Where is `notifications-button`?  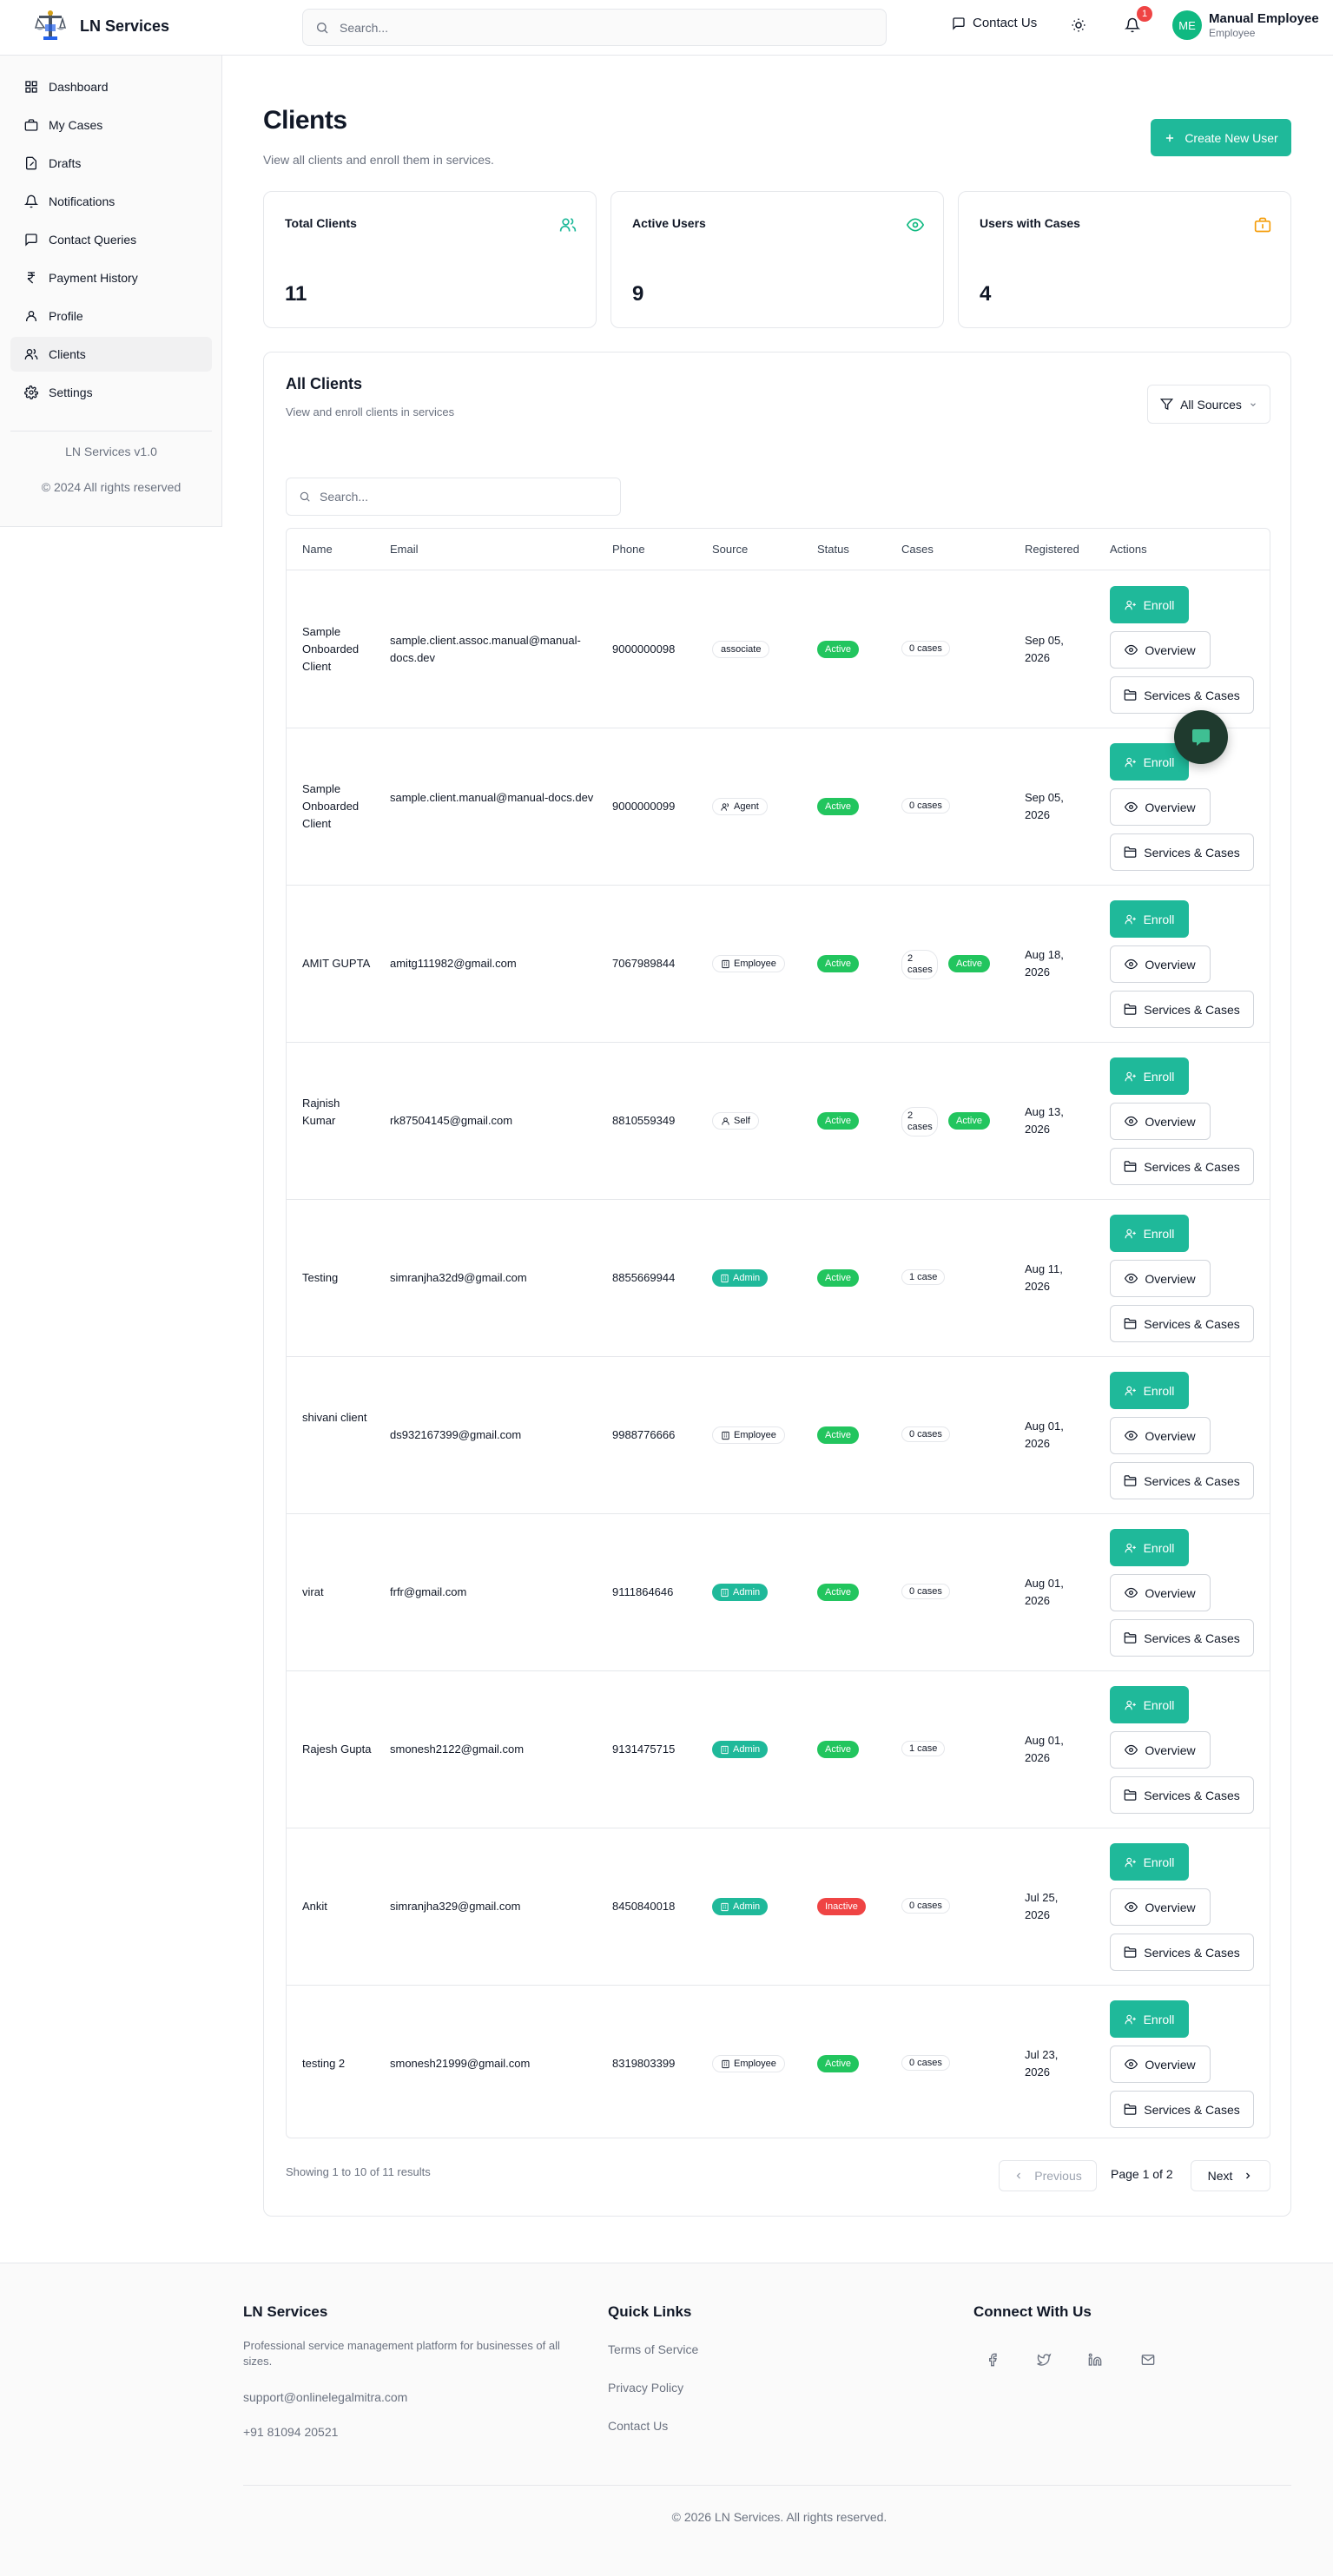
notifications-button is located at coordinates (1132, 25).